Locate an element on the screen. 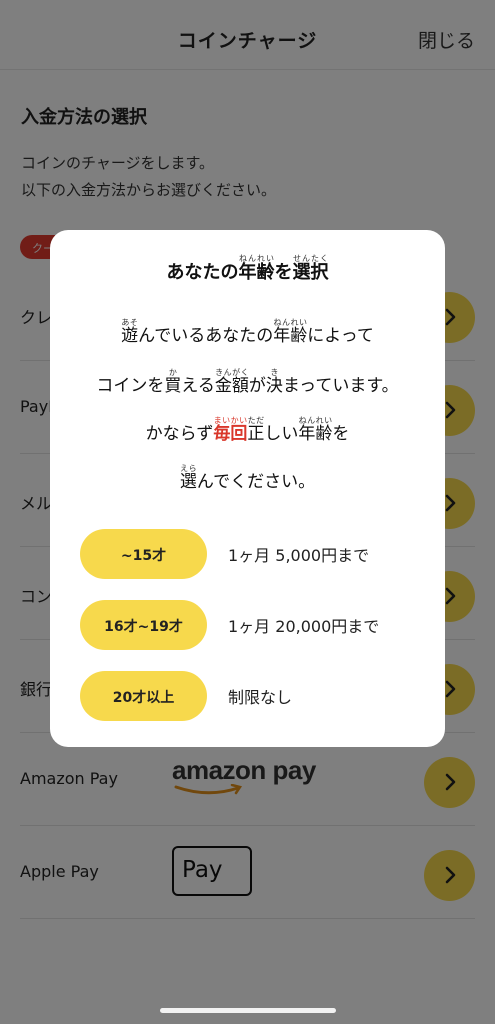  furigana: あそ is located at coordinates (130, 322).